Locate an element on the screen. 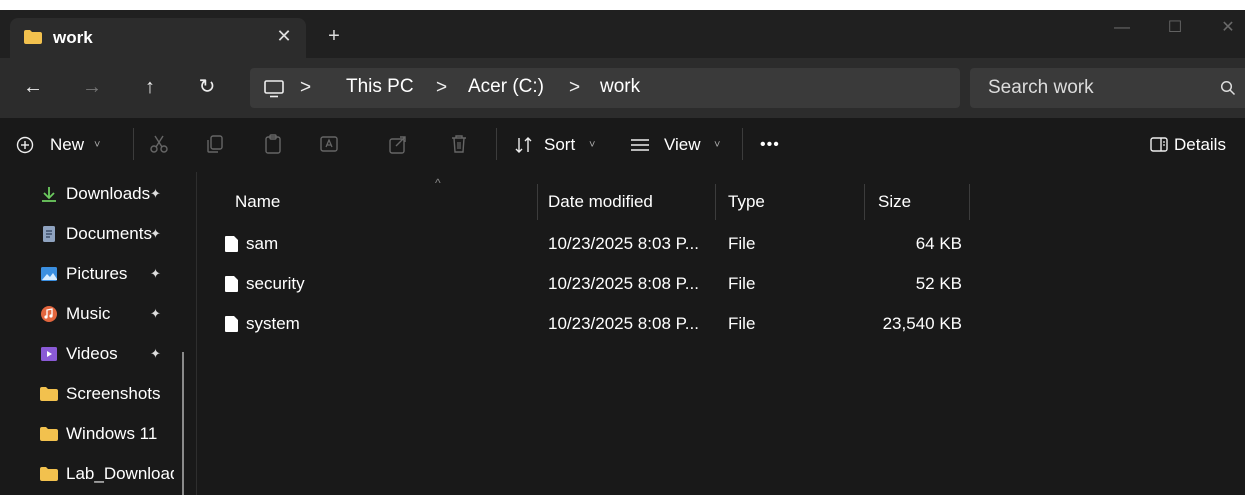 Image resolution: width=1245 pixels, height=495 pixels. sidebar-item-screenshots: Screenshots is located at coordinates (90, 394).